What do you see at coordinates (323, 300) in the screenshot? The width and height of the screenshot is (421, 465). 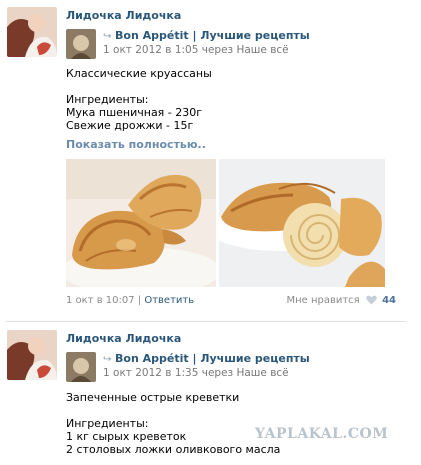 I see `like-label: Мне нравится` at bounding box center [323, 300].